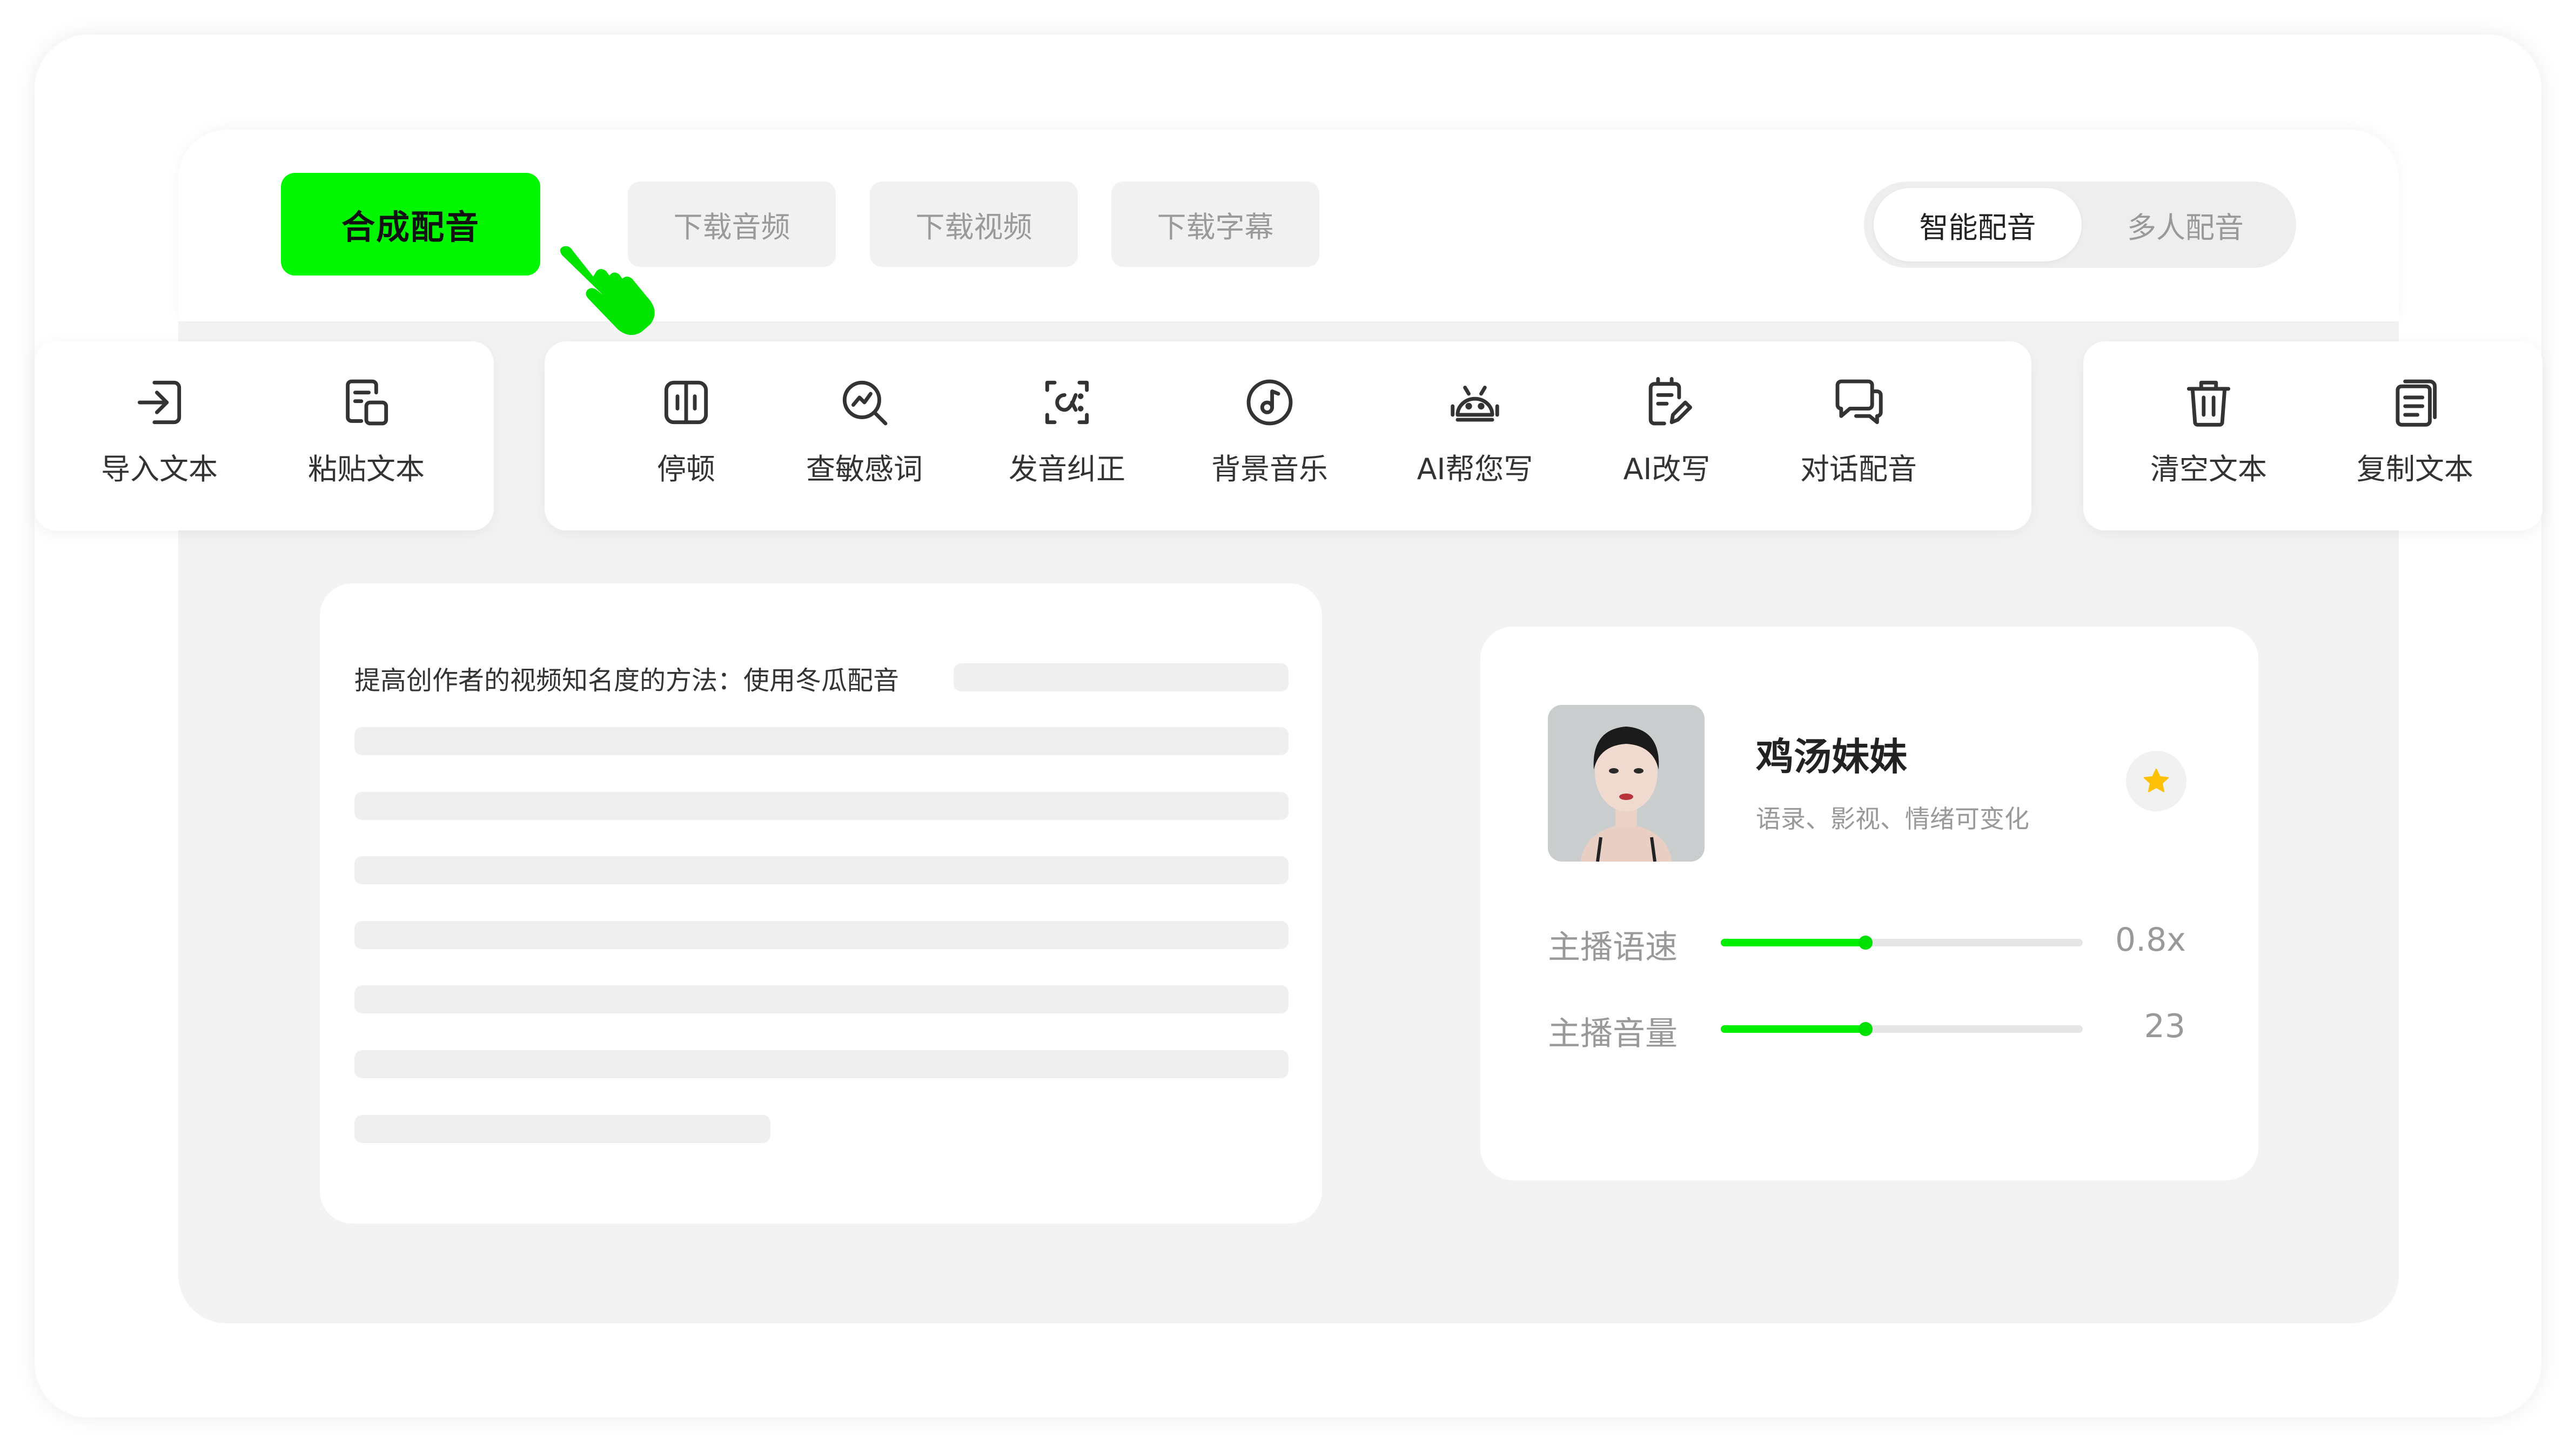  What do you see at coordinates (1793, 1029) in the screenshot?
I see `volume-slider-fill` at bounding box center [1793, 1029].